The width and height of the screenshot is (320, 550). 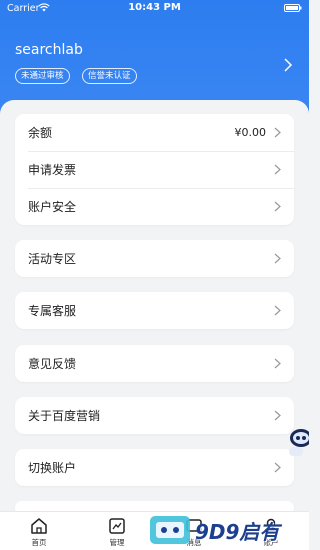 I want to click on switch-account-row: 切换账户, so click(x=154, y=467).